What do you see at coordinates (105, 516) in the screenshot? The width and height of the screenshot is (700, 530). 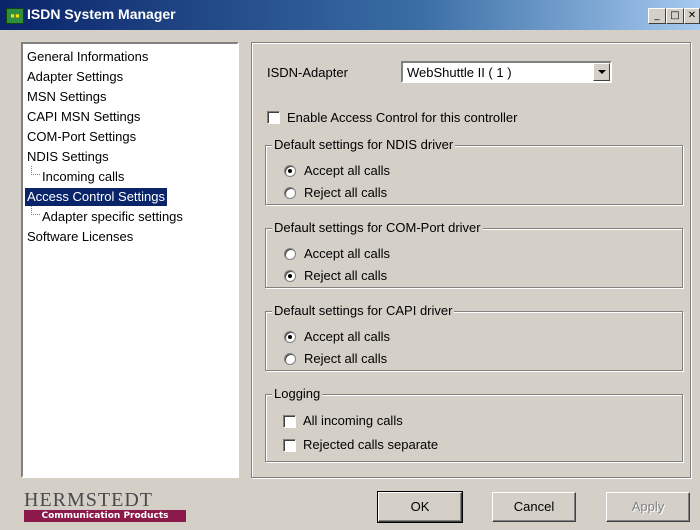 I see `logo-tagline: Communication Products` at bounding box center [105, 516].